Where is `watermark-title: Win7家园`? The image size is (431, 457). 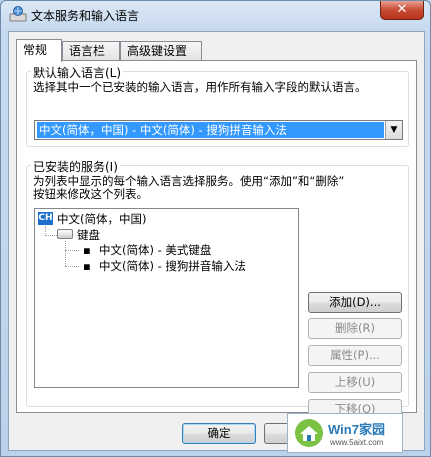
watermark-title: Win7家园 is located at coordinates (356, 429).